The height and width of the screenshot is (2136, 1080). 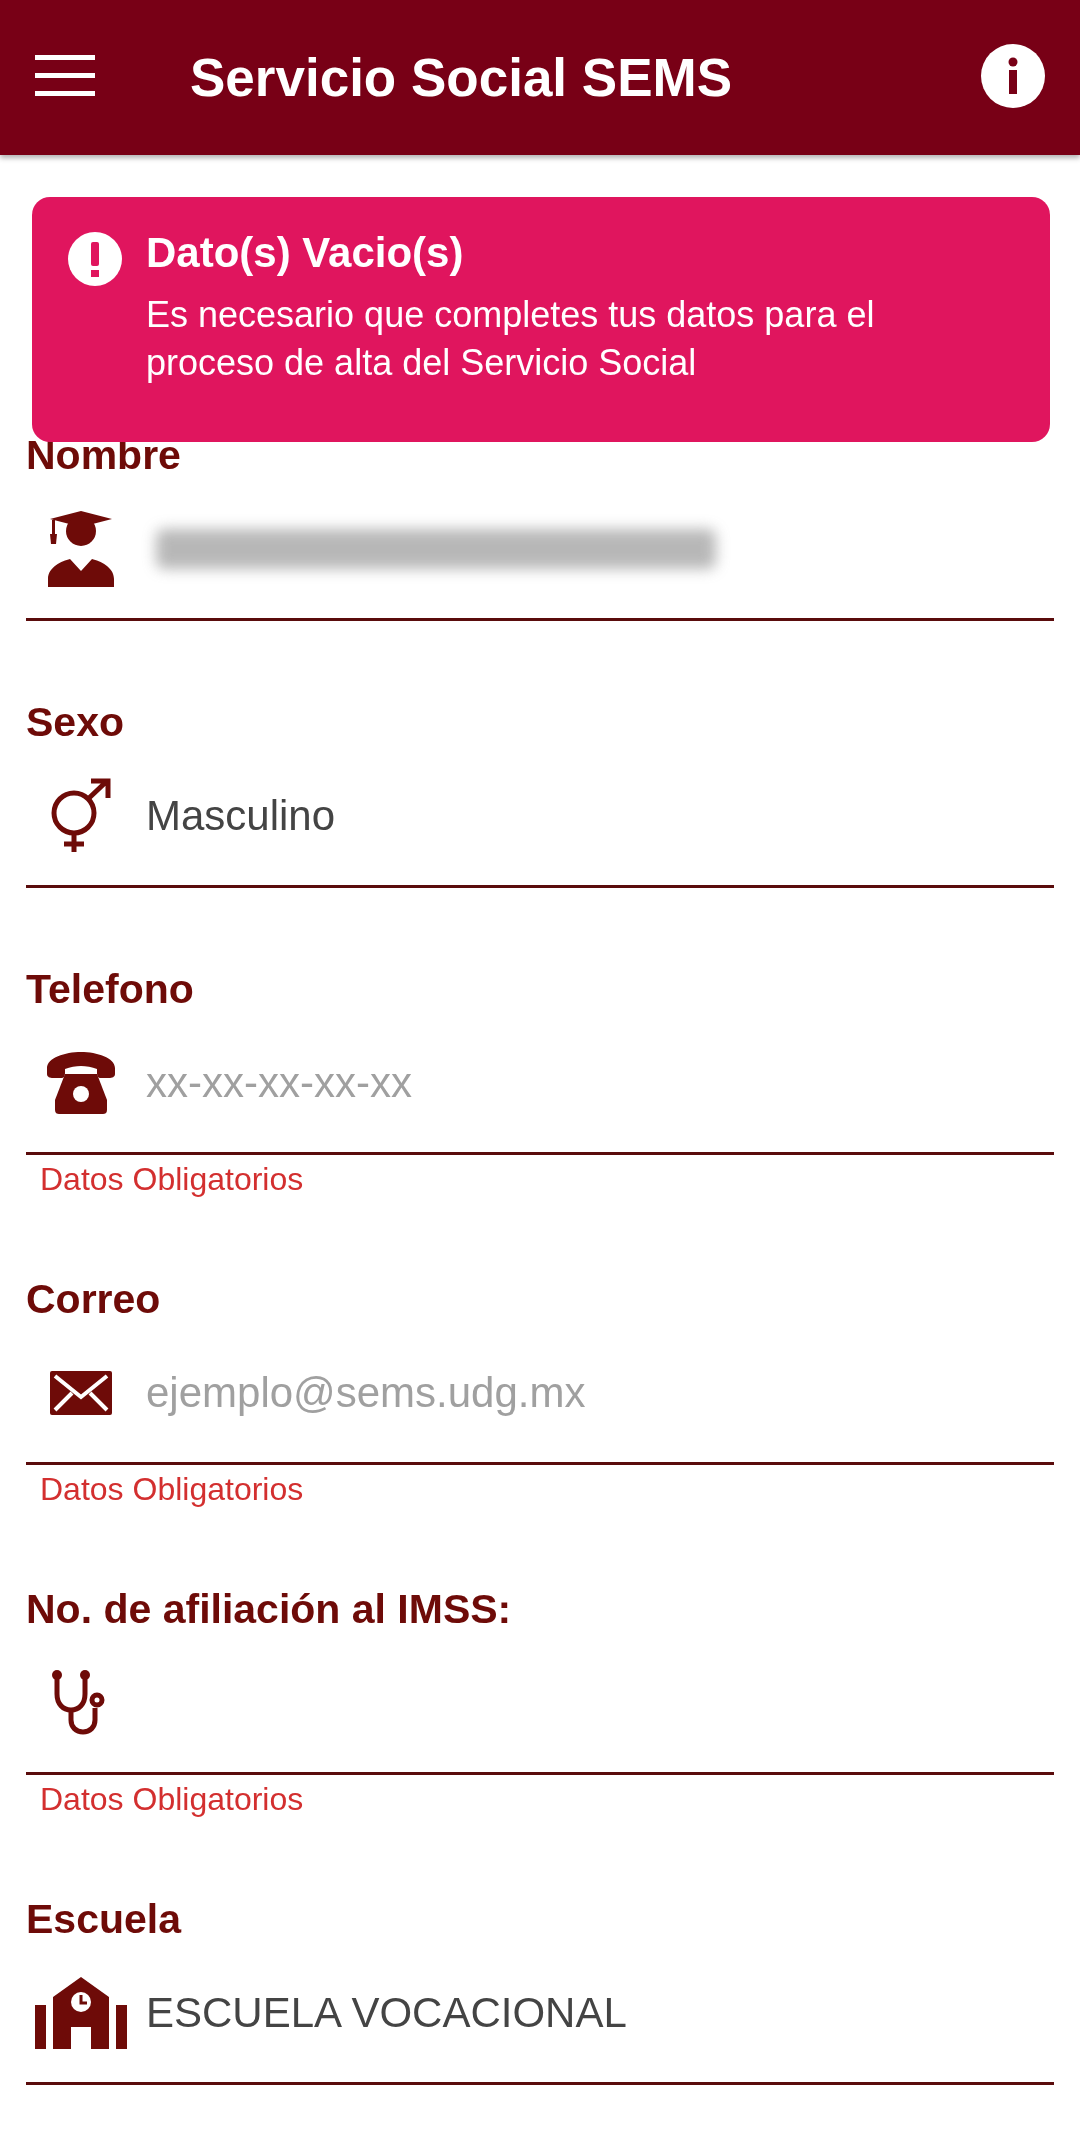 I want to click on field-label: Telefono, so click(x=110, y=989).